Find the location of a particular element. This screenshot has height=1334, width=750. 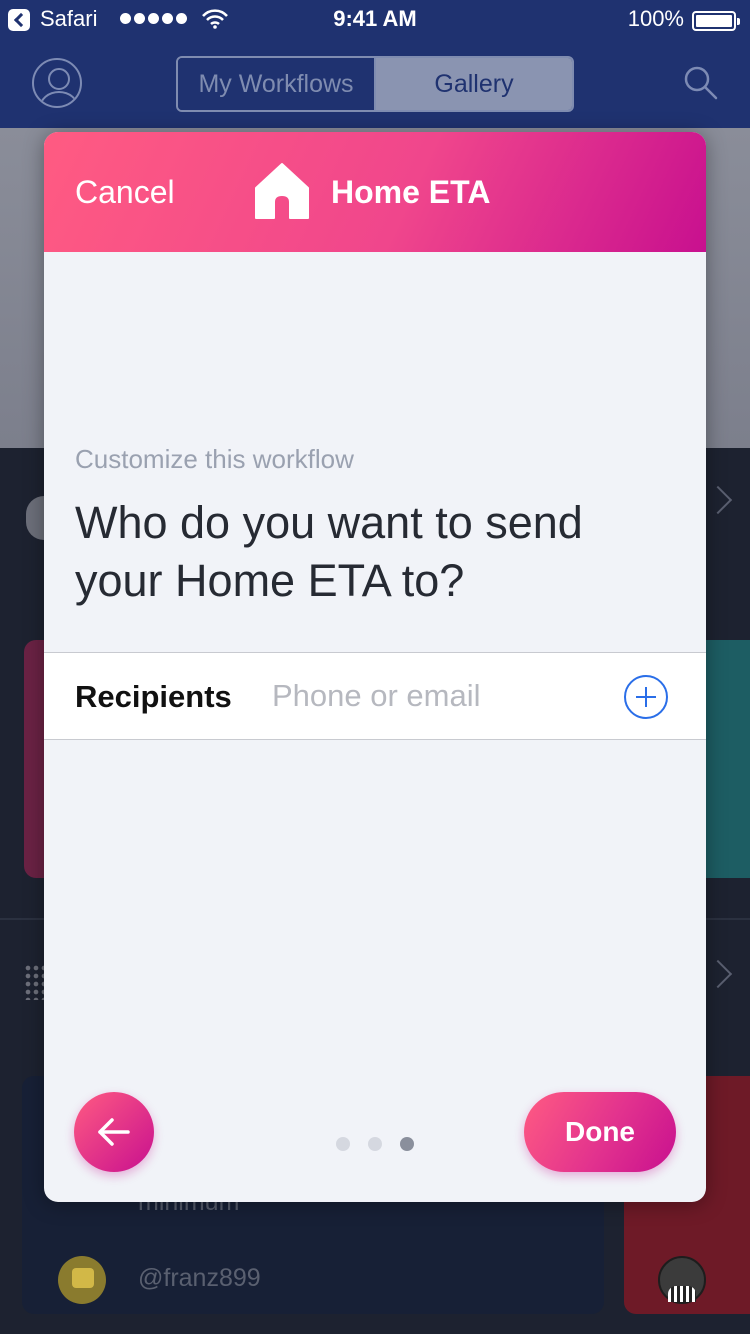

cancel-button: Cancel is located at coordinates (125, 192).